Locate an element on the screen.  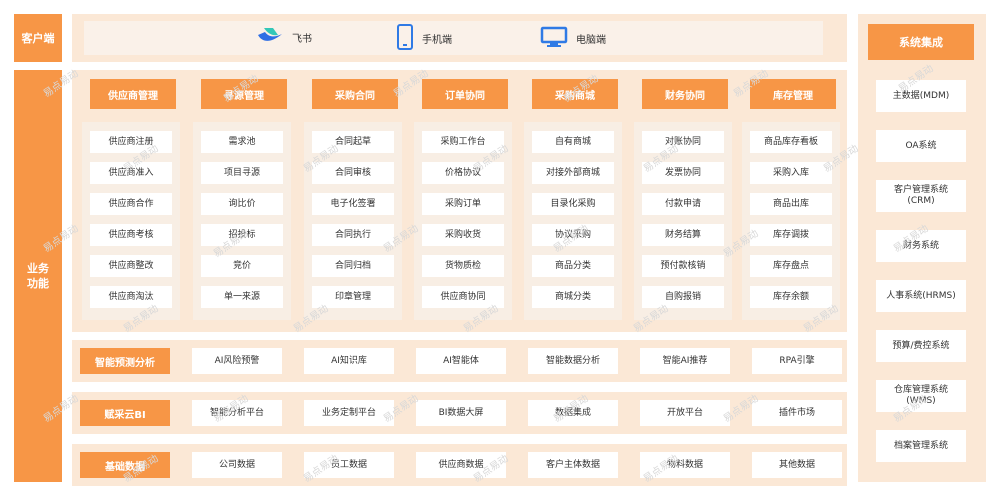
module-item: 供应商淘汰 is located at coordinates (131, 297).